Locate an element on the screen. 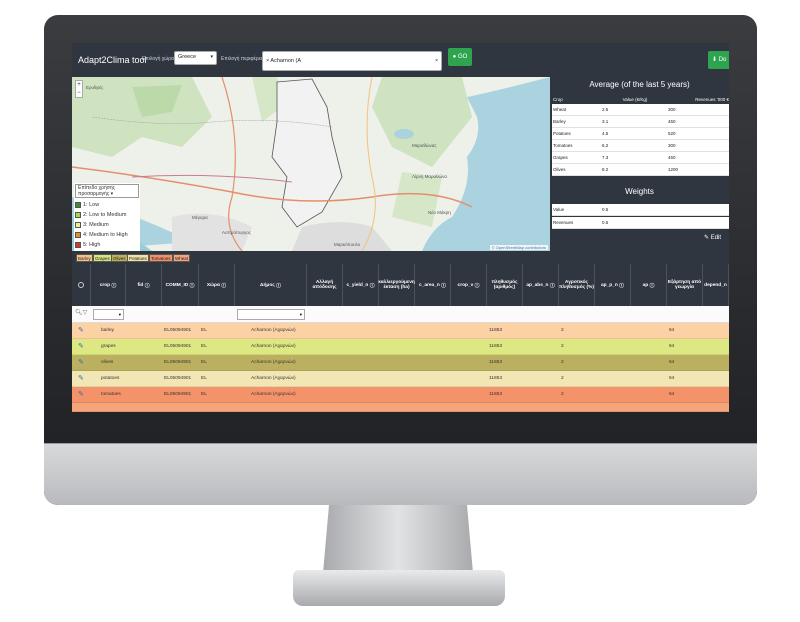  column-header: crop_v ⓘ is located at coordinates (469, 285).